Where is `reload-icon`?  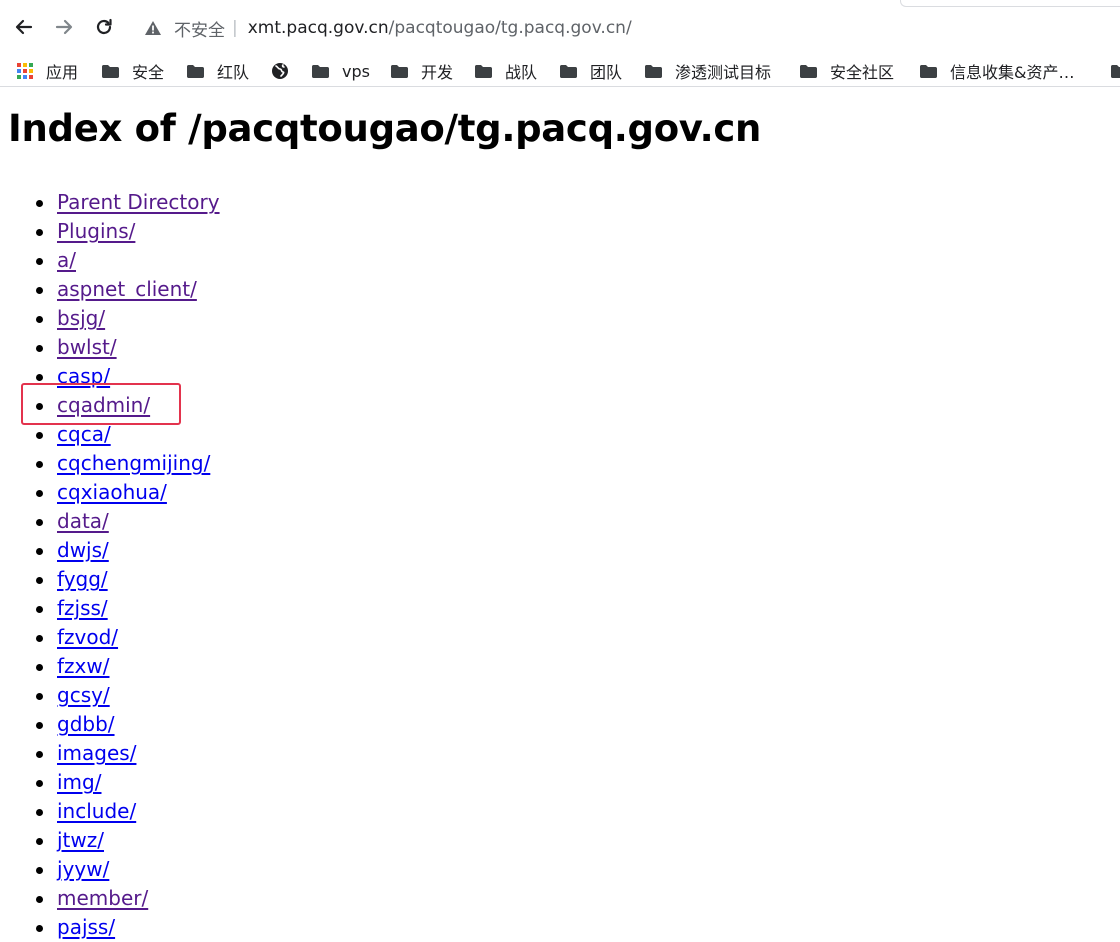
reload-icon is located at coordinates (104, 26).